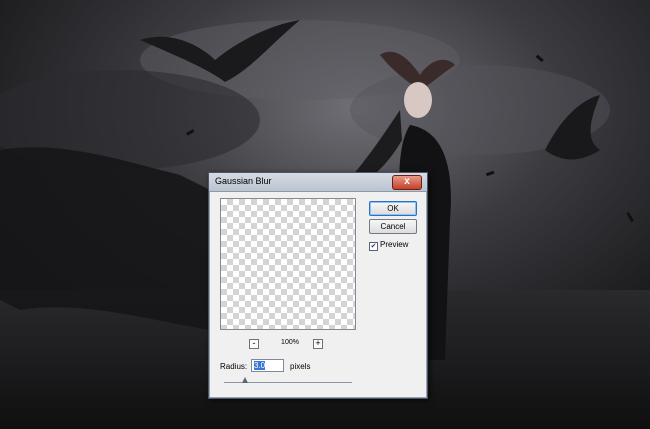 Image resolution: width=650 pixels, height=429 pixels. What do you see at coordinates (243, 181) in the screenshot?
I see `dialog-title: Gaussian Blur` at bounding box center [243, 181].